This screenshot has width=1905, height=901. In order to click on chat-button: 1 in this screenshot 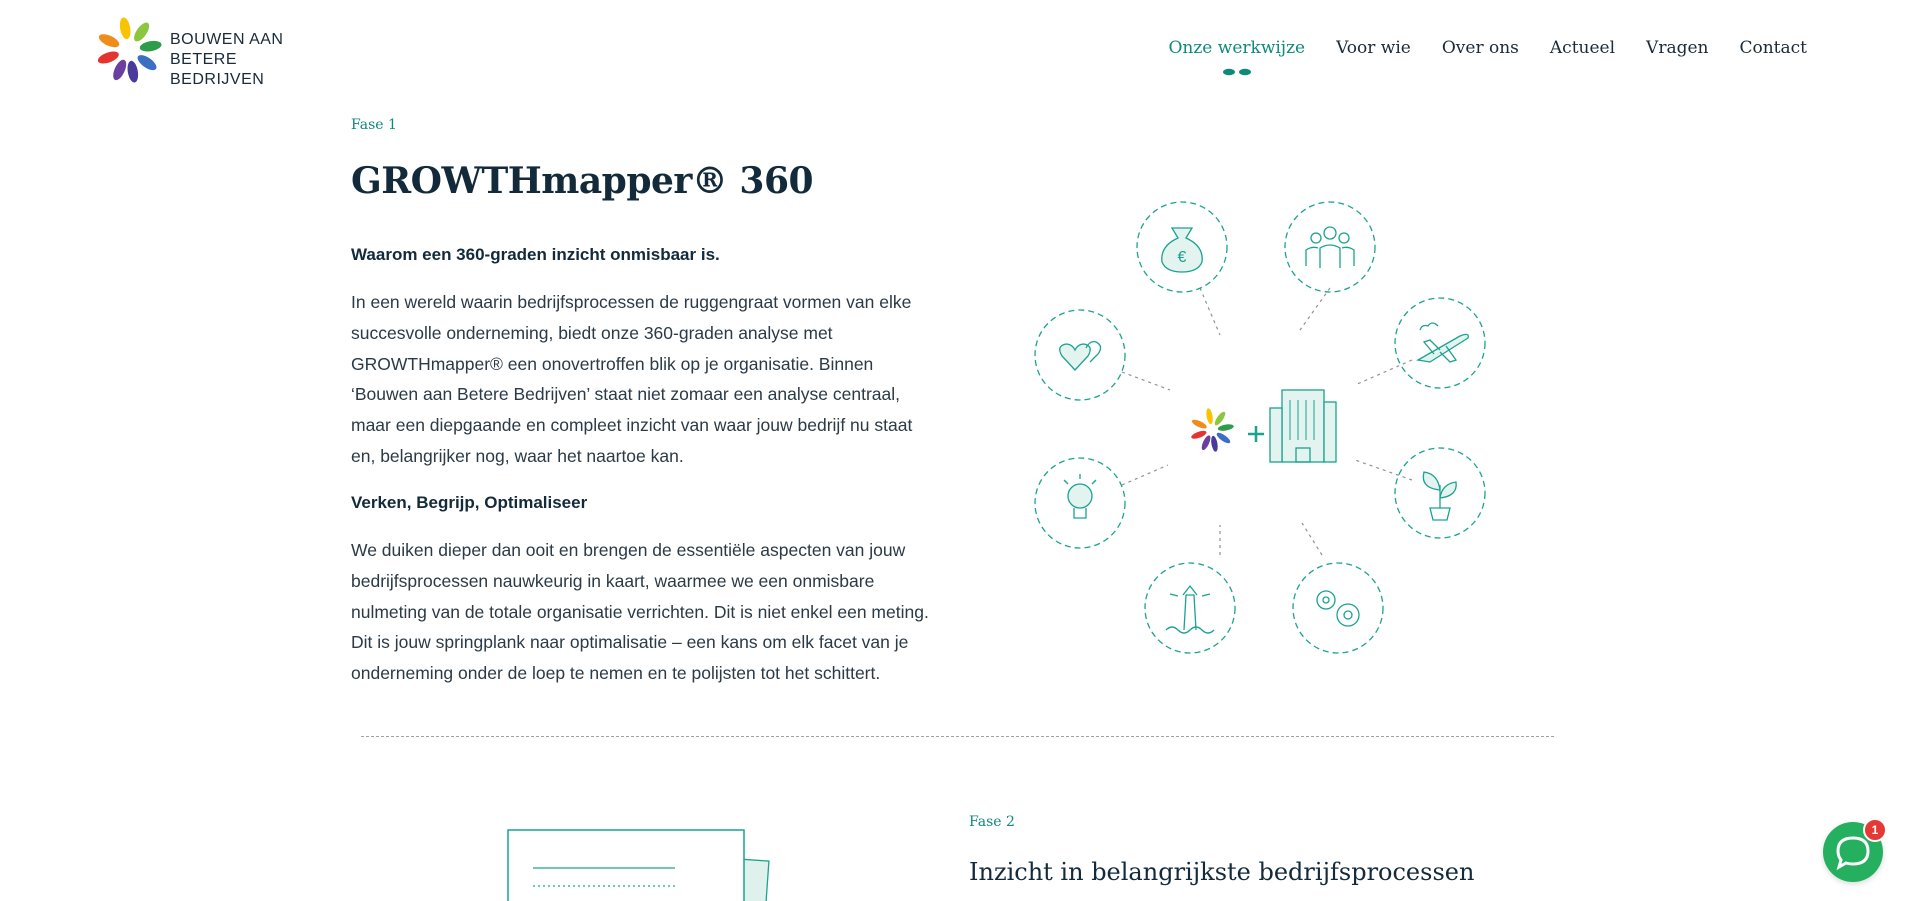, I will do `click(1855, 850)`.